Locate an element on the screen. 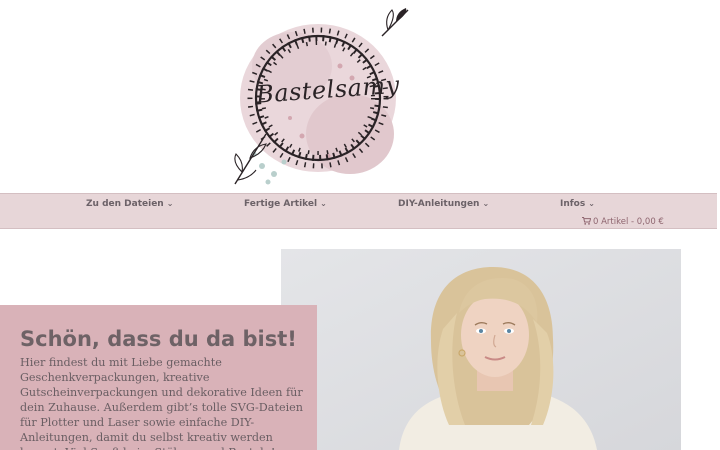  shopping-cart-icon is located at coordinates (587, 221).